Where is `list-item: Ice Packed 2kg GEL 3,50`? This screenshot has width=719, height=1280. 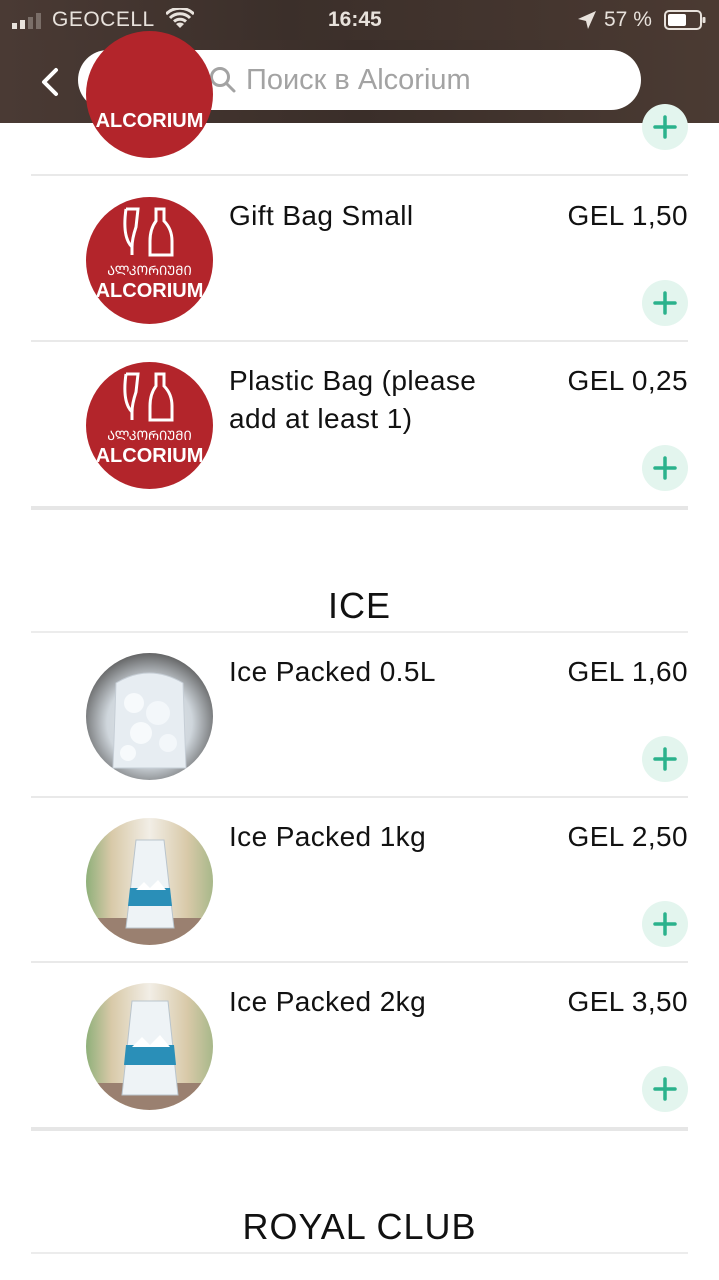 list-item: Ice Packed 2kg GEL 3,50 is located at coordinates (359, 1045).